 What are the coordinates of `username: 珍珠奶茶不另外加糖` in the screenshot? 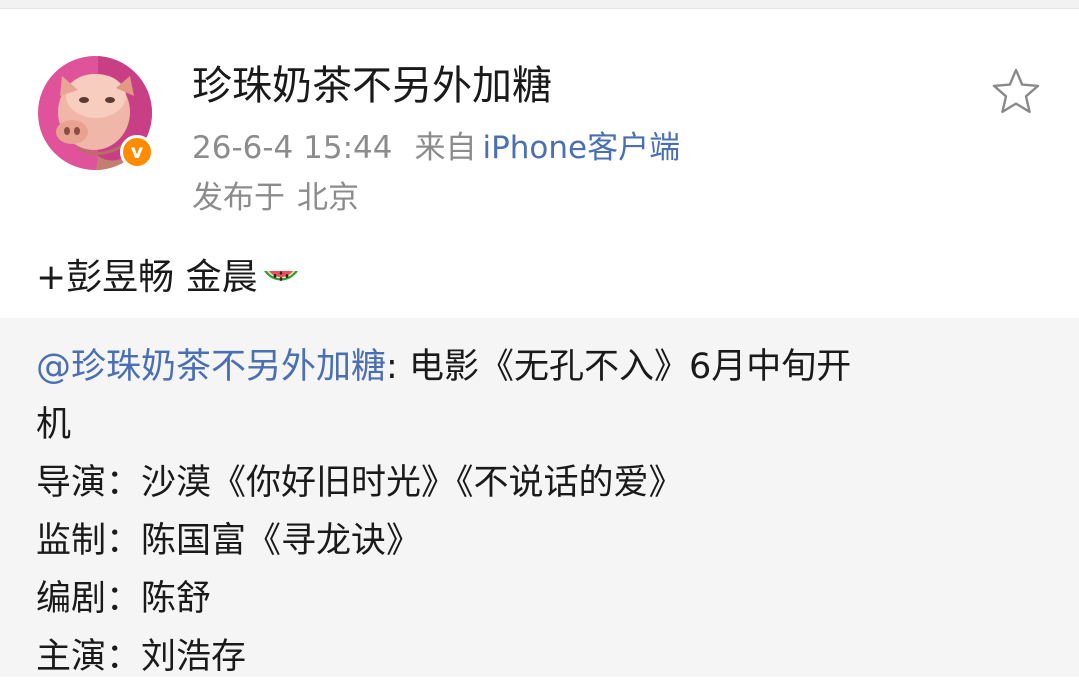 It's located at (372, 86).